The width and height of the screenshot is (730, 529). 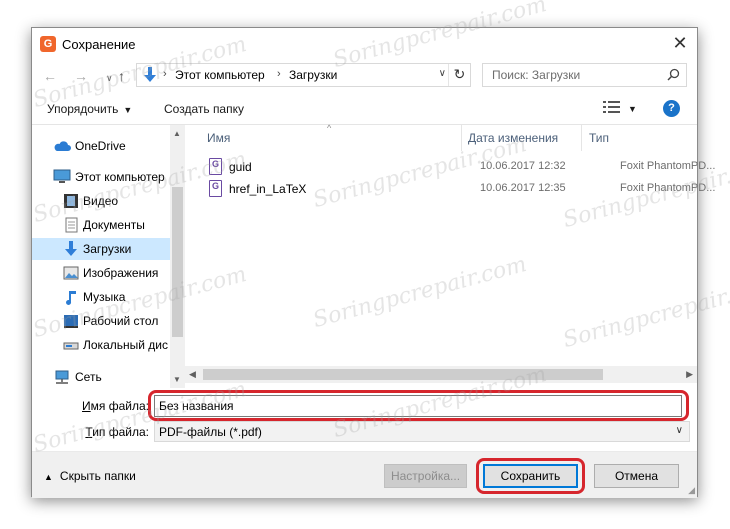 What do you see at coordinates (329, 128) in the screenshot?
I see `sort-ascending-icon: ^` at bounding box center [329, 128].